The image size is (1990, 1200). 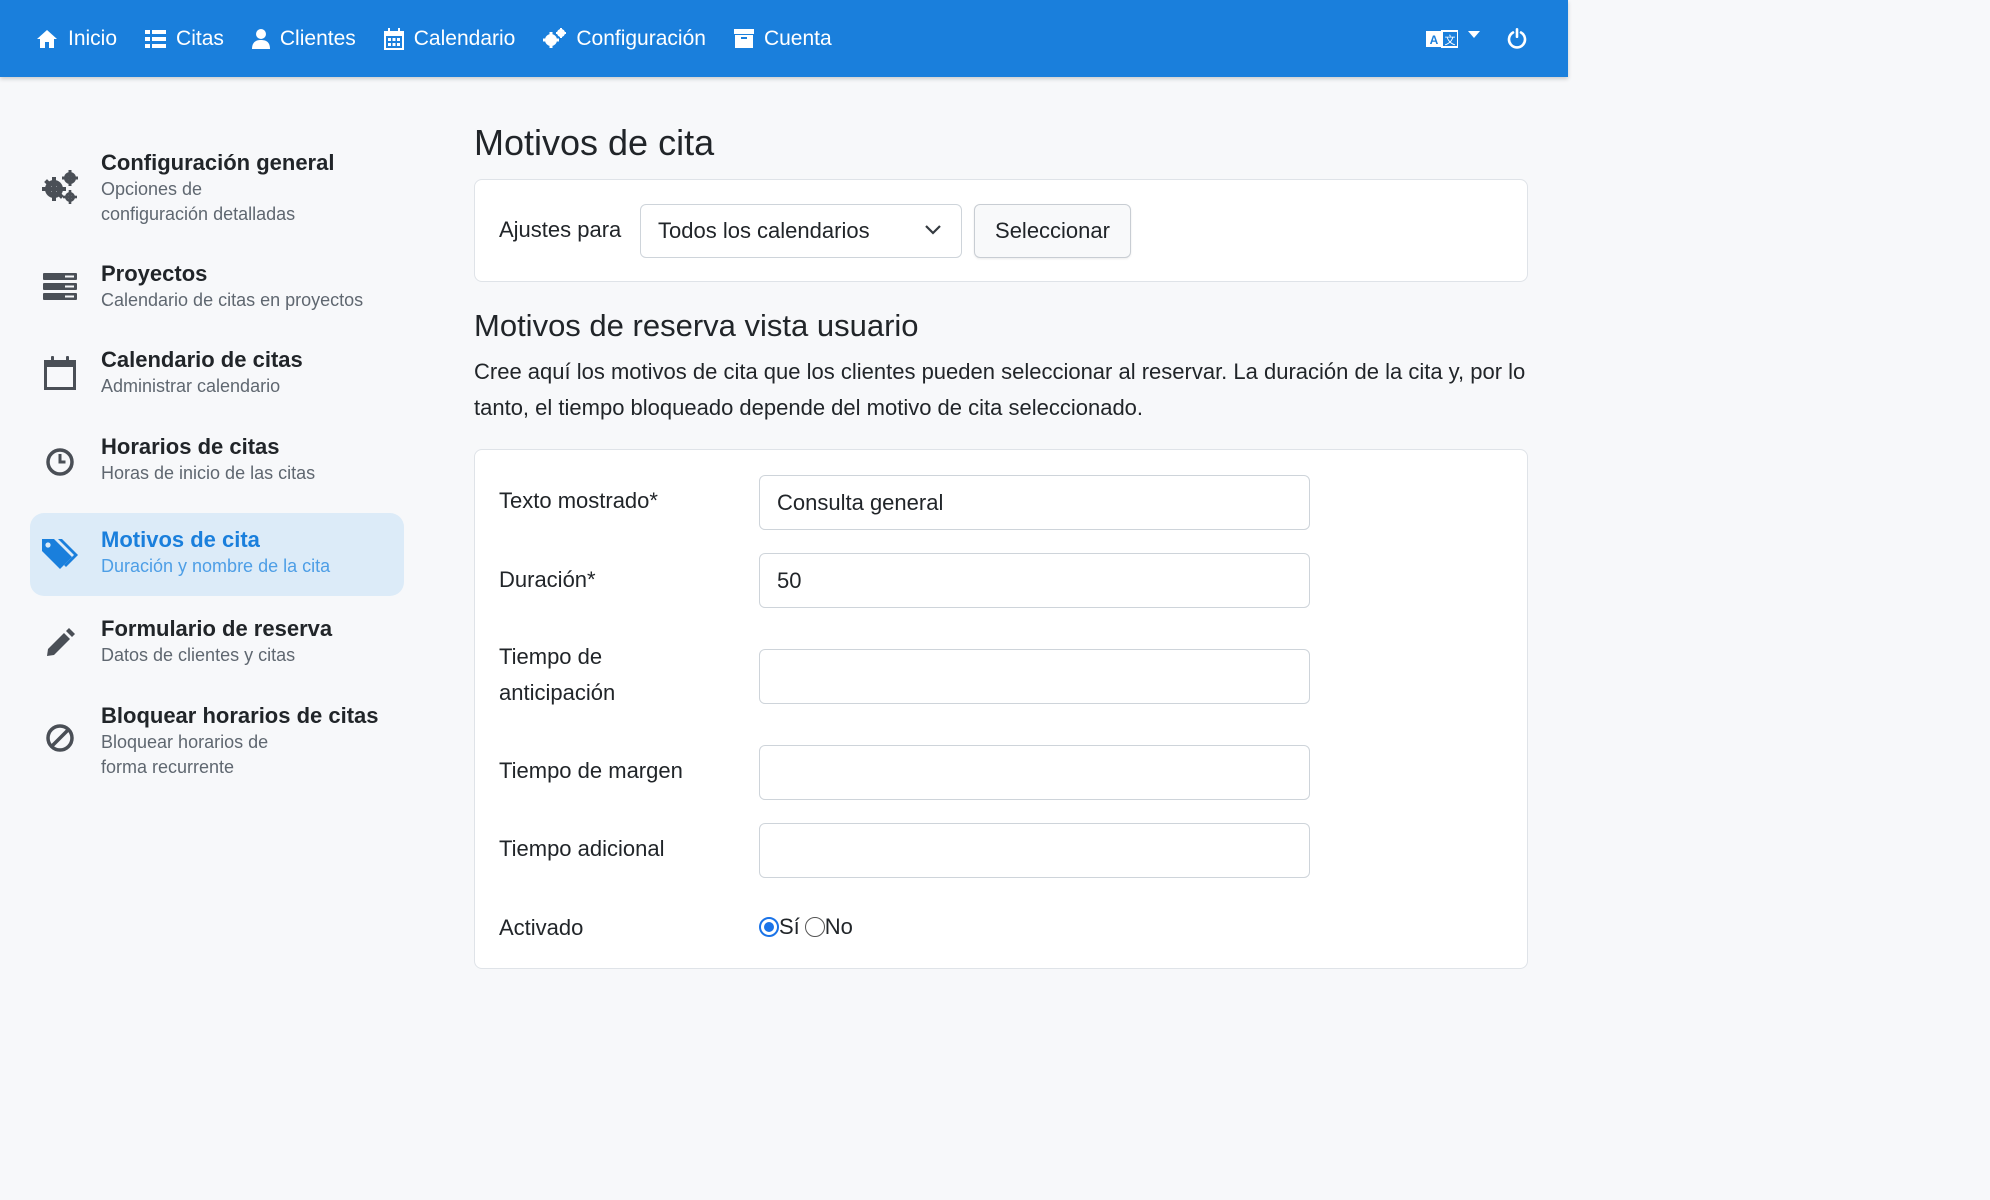 I want to click on nav-account-label: Cuenta, so click(x=797, y=38).